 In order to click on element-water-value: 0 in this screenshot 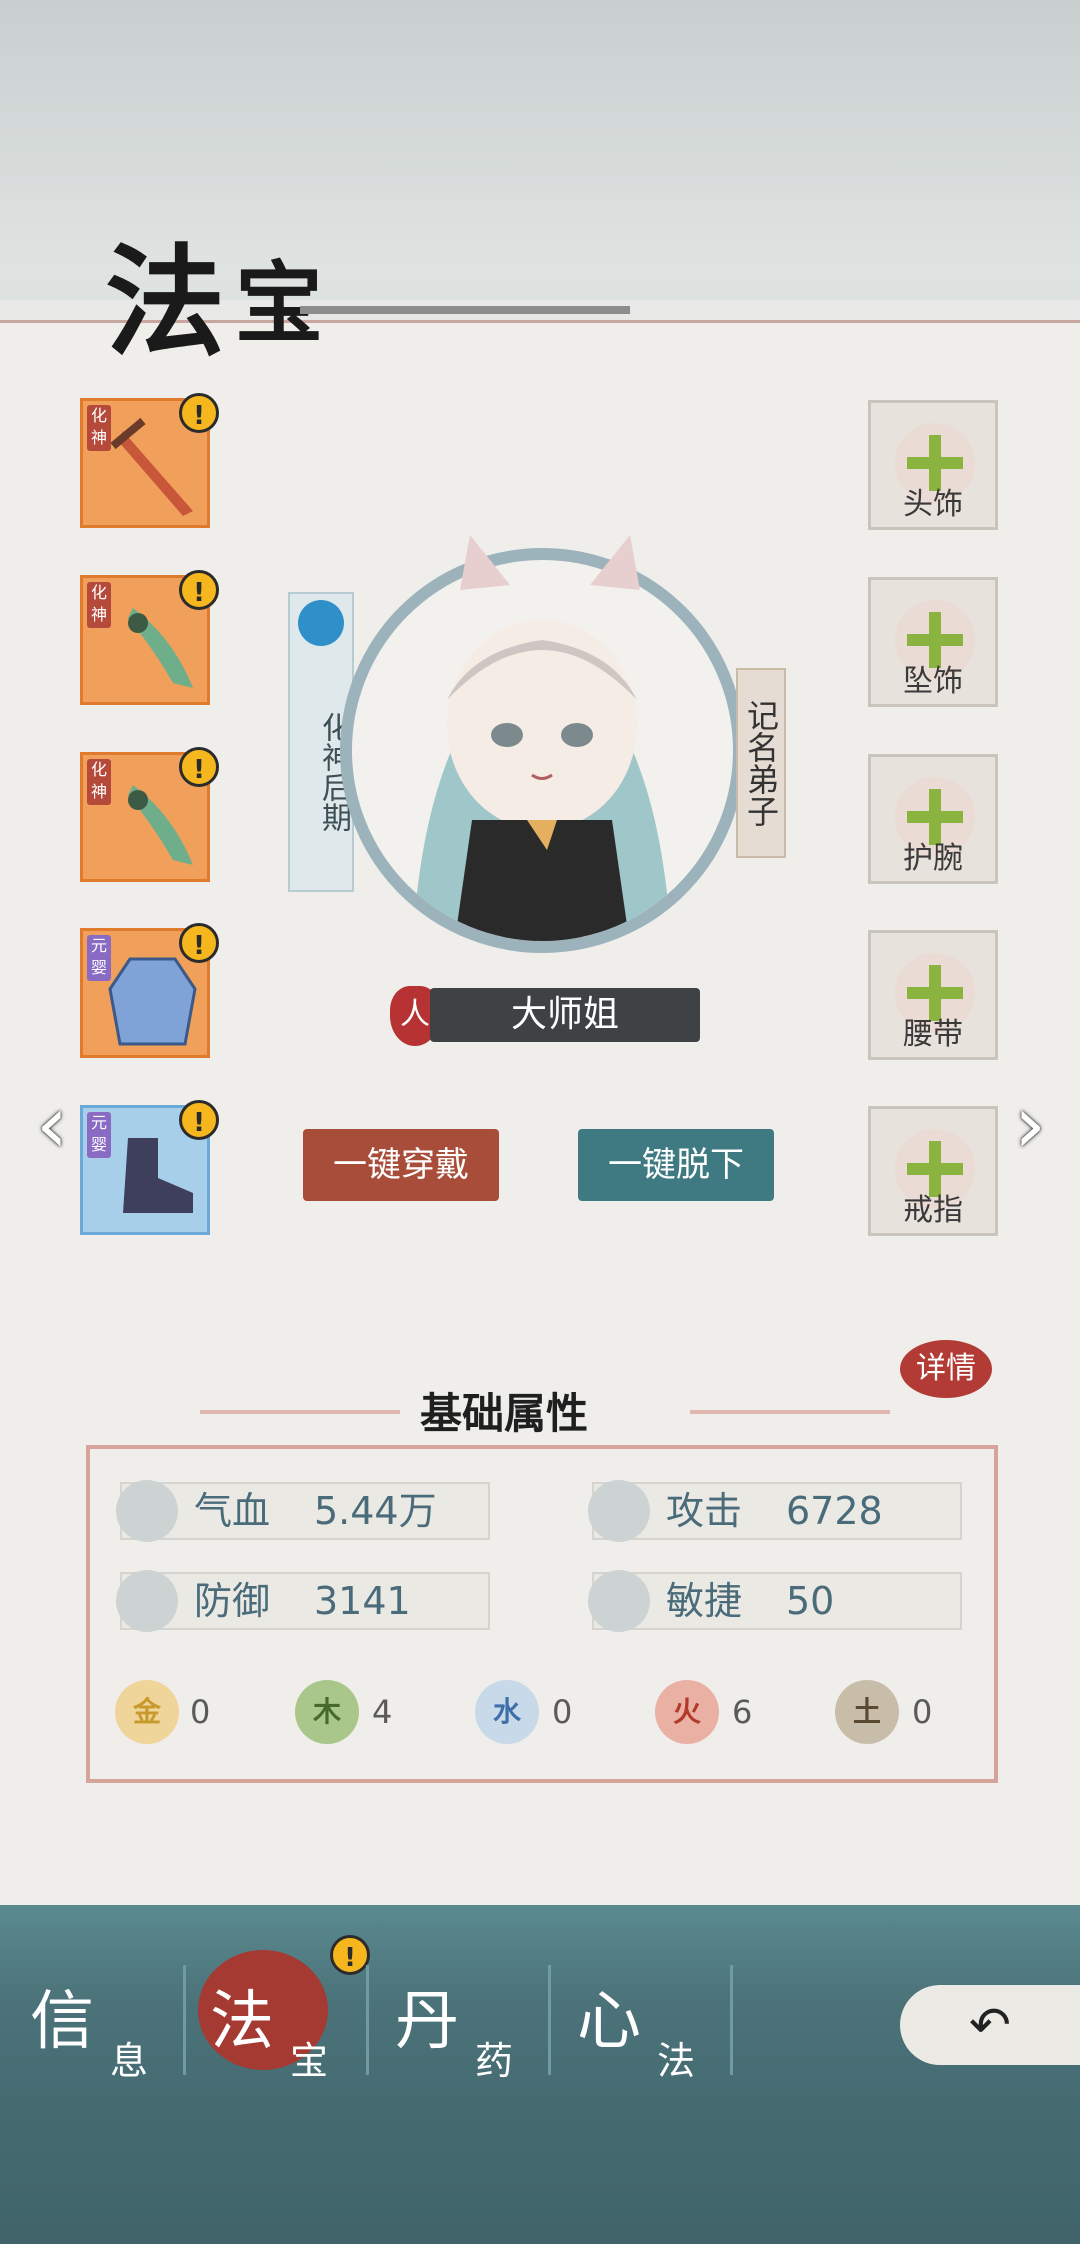, I will do `click(562, 1712)`.